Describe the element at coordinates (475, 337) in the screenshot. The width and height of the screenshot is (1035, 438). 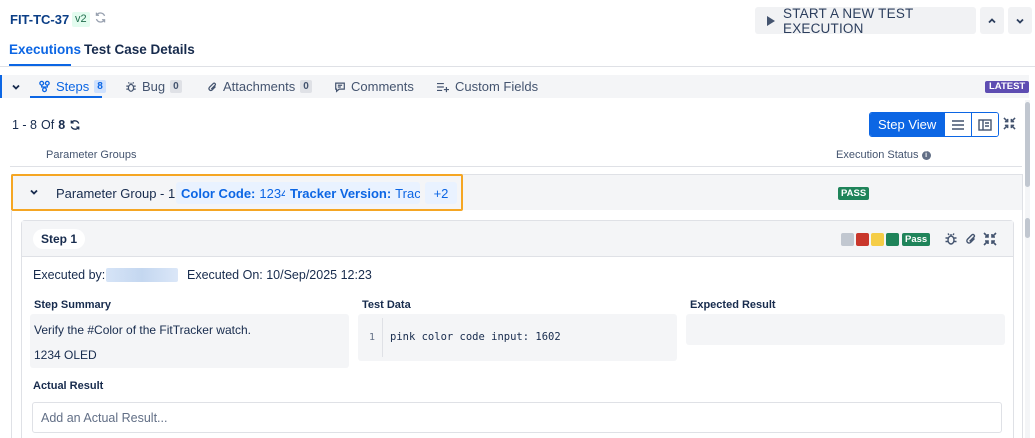
I see `test-data-code: pink color code input: 1602` at that location.